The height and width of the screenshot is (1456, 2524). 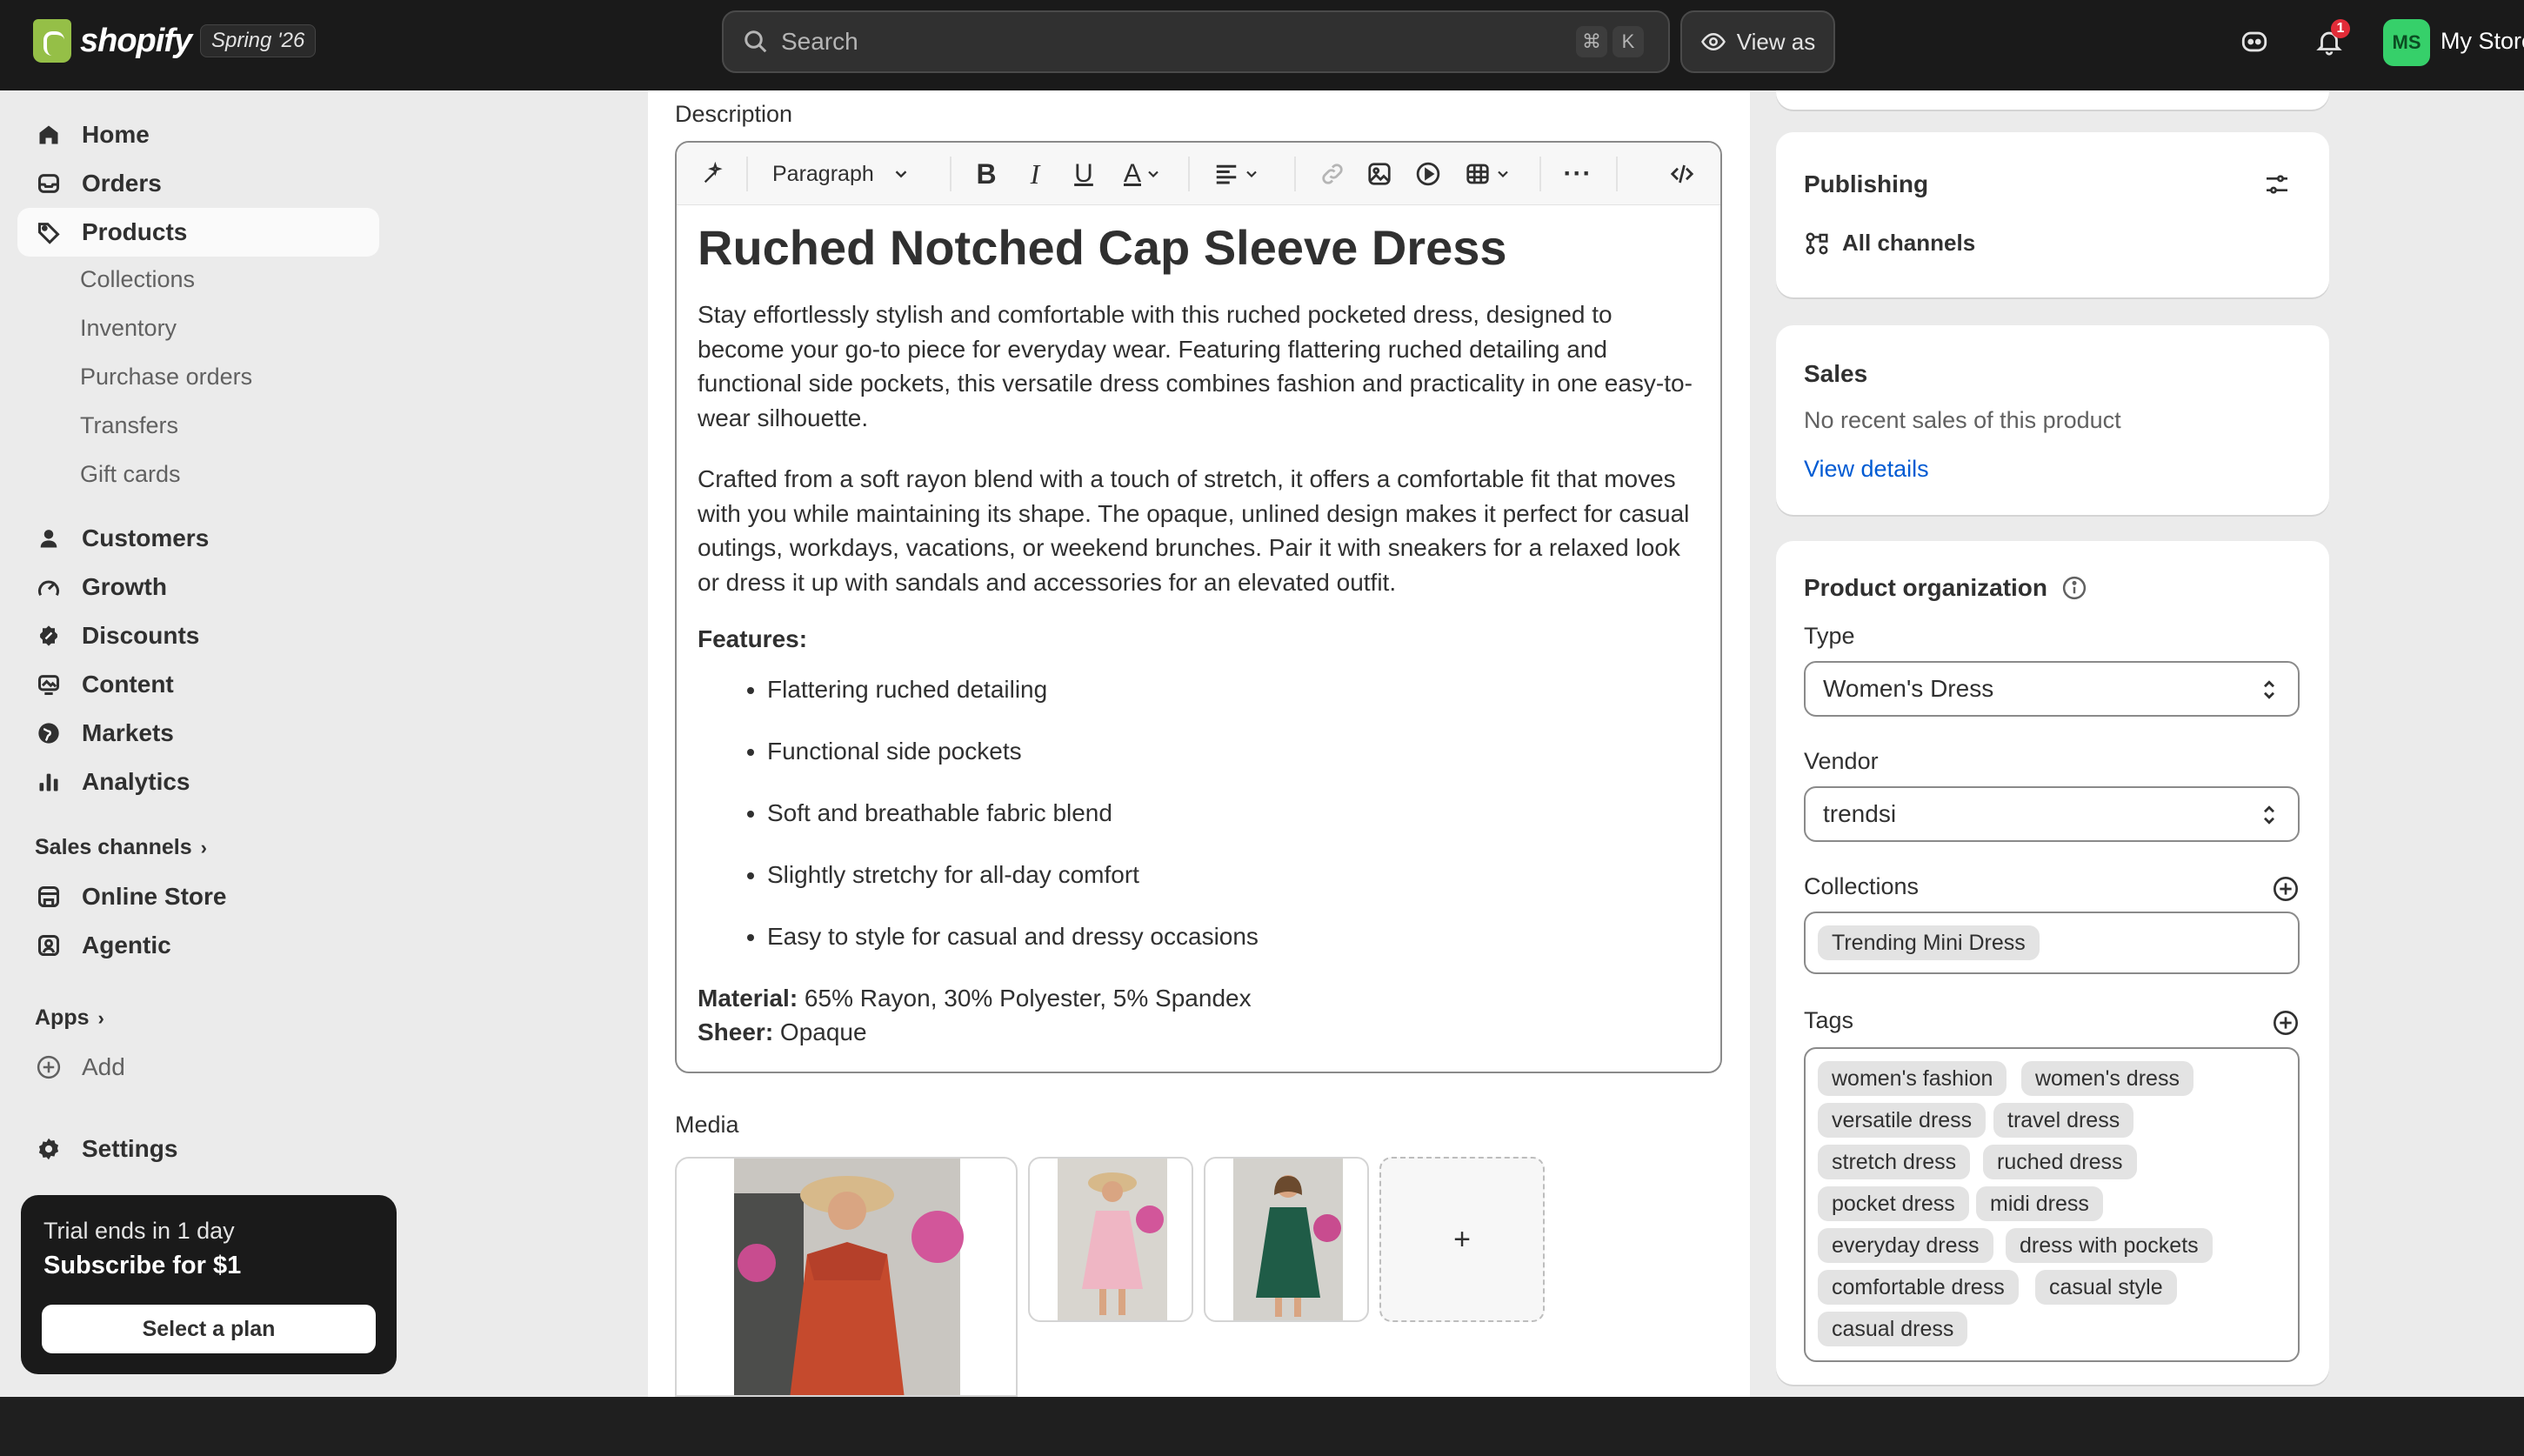 What do you see at coordinates (2482, 41) in the screenshot?
I see `store-name: My Store` at bounding box center [2482, 41].